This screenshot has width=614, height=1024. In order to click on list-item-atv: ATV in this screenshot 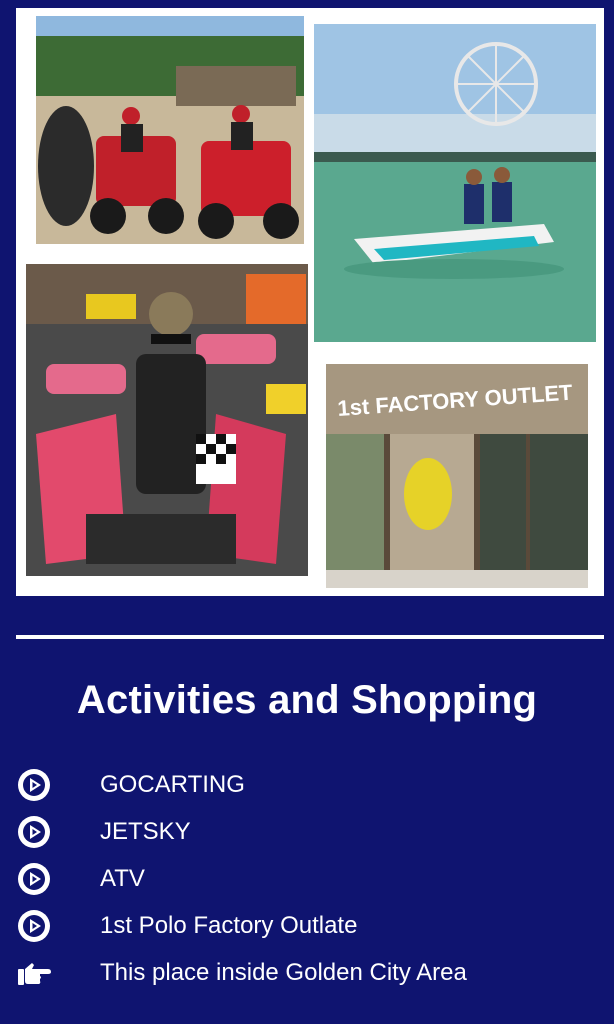, I will do `click(307, 879)`.